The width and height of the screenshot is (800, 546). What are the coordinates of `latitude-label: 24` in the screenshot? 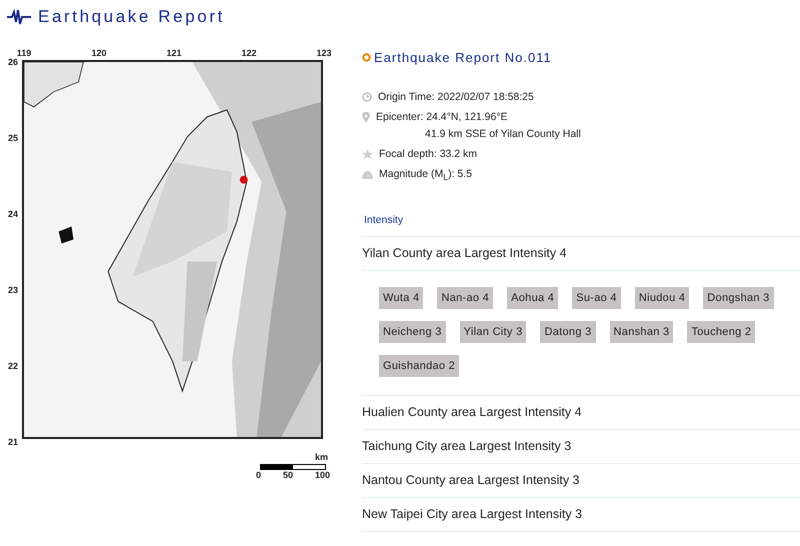 It's located at (13, 214).